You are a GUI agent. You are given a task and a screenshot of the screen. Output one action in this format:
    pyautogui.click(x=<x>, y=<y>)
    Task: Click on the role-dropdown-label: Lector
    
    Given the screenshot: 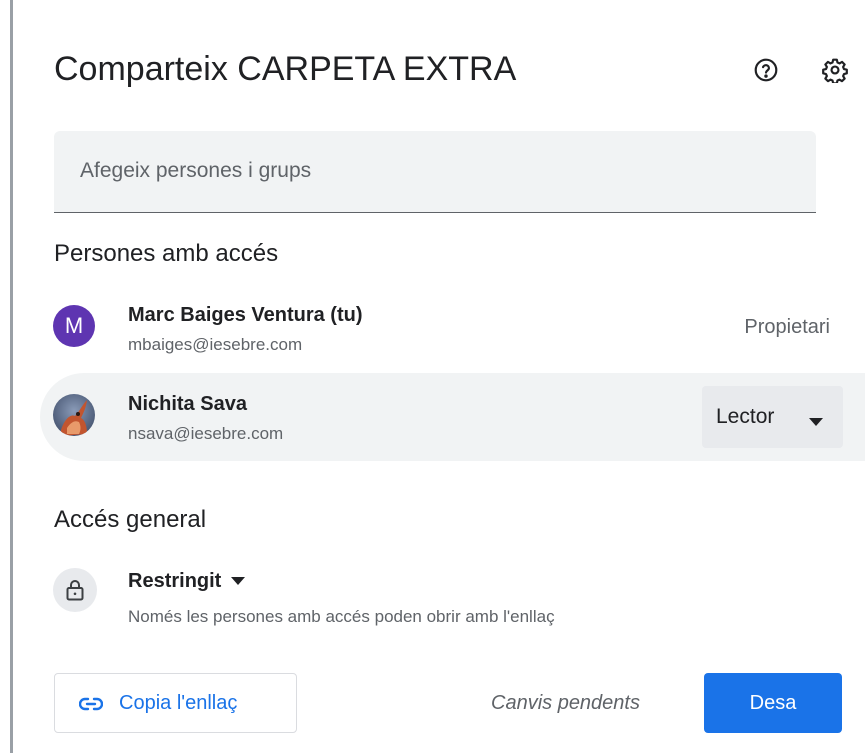 What is the action you would take?
    pyautogui.click(x=745, y=416)
    